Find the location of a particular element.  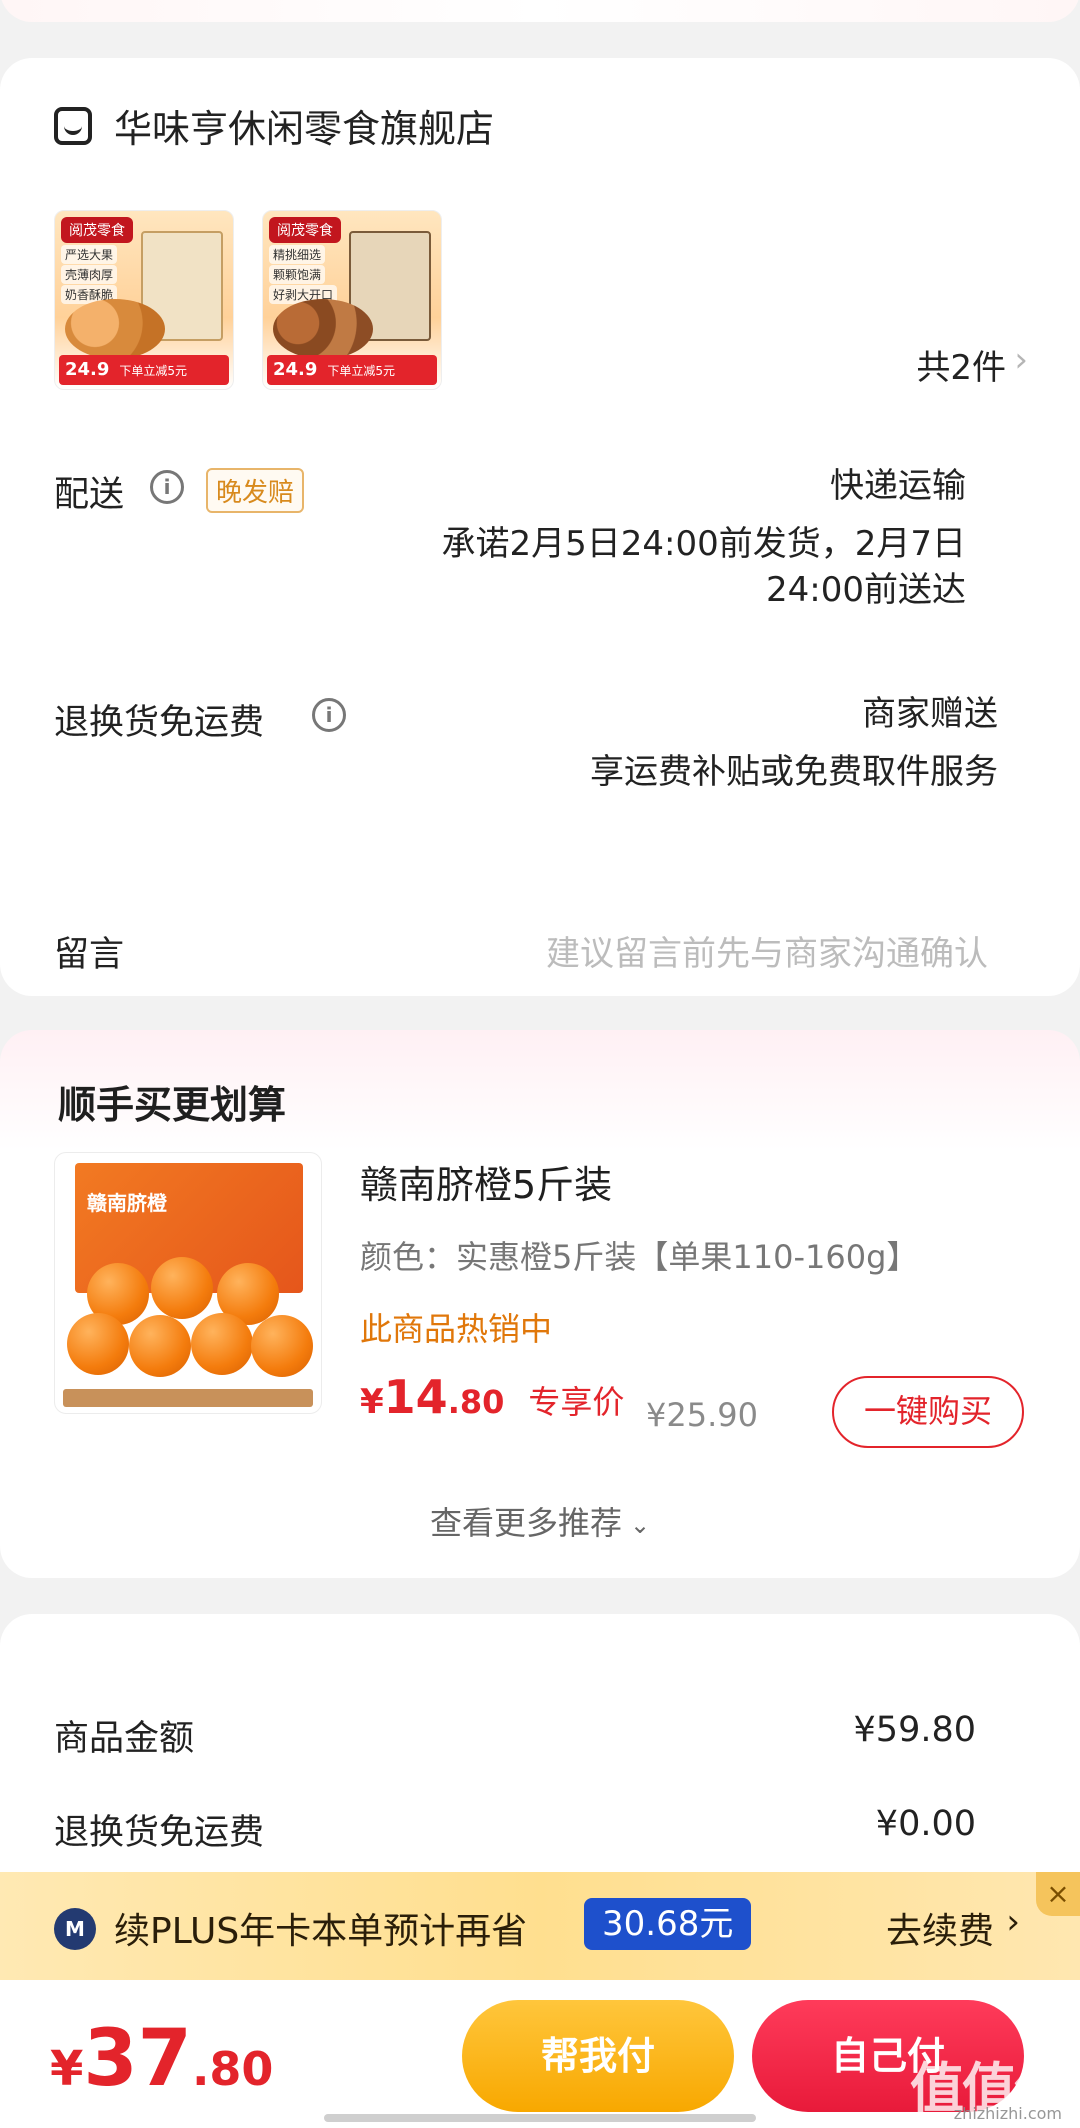

total-price-symbol: ¥ is located at coordinates (67, 2069).